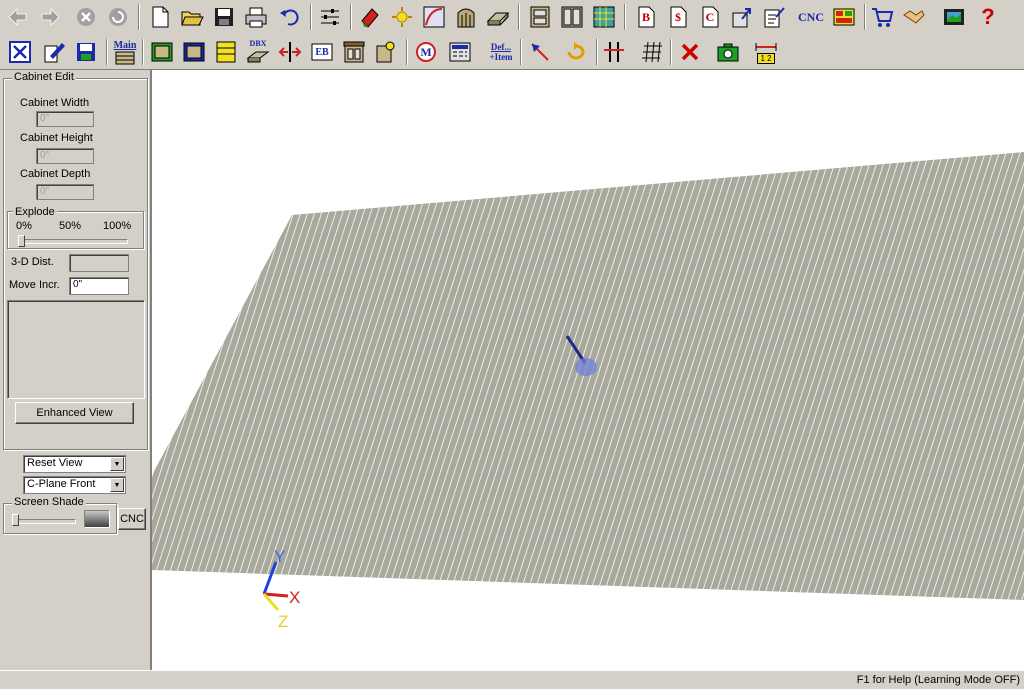 Image resolution: width=1024 pixels, height=689 pixels. Describe the element at coordinates (65, 192) in the screenshot. I see `cabinet-depth-field: 0"` at that location.